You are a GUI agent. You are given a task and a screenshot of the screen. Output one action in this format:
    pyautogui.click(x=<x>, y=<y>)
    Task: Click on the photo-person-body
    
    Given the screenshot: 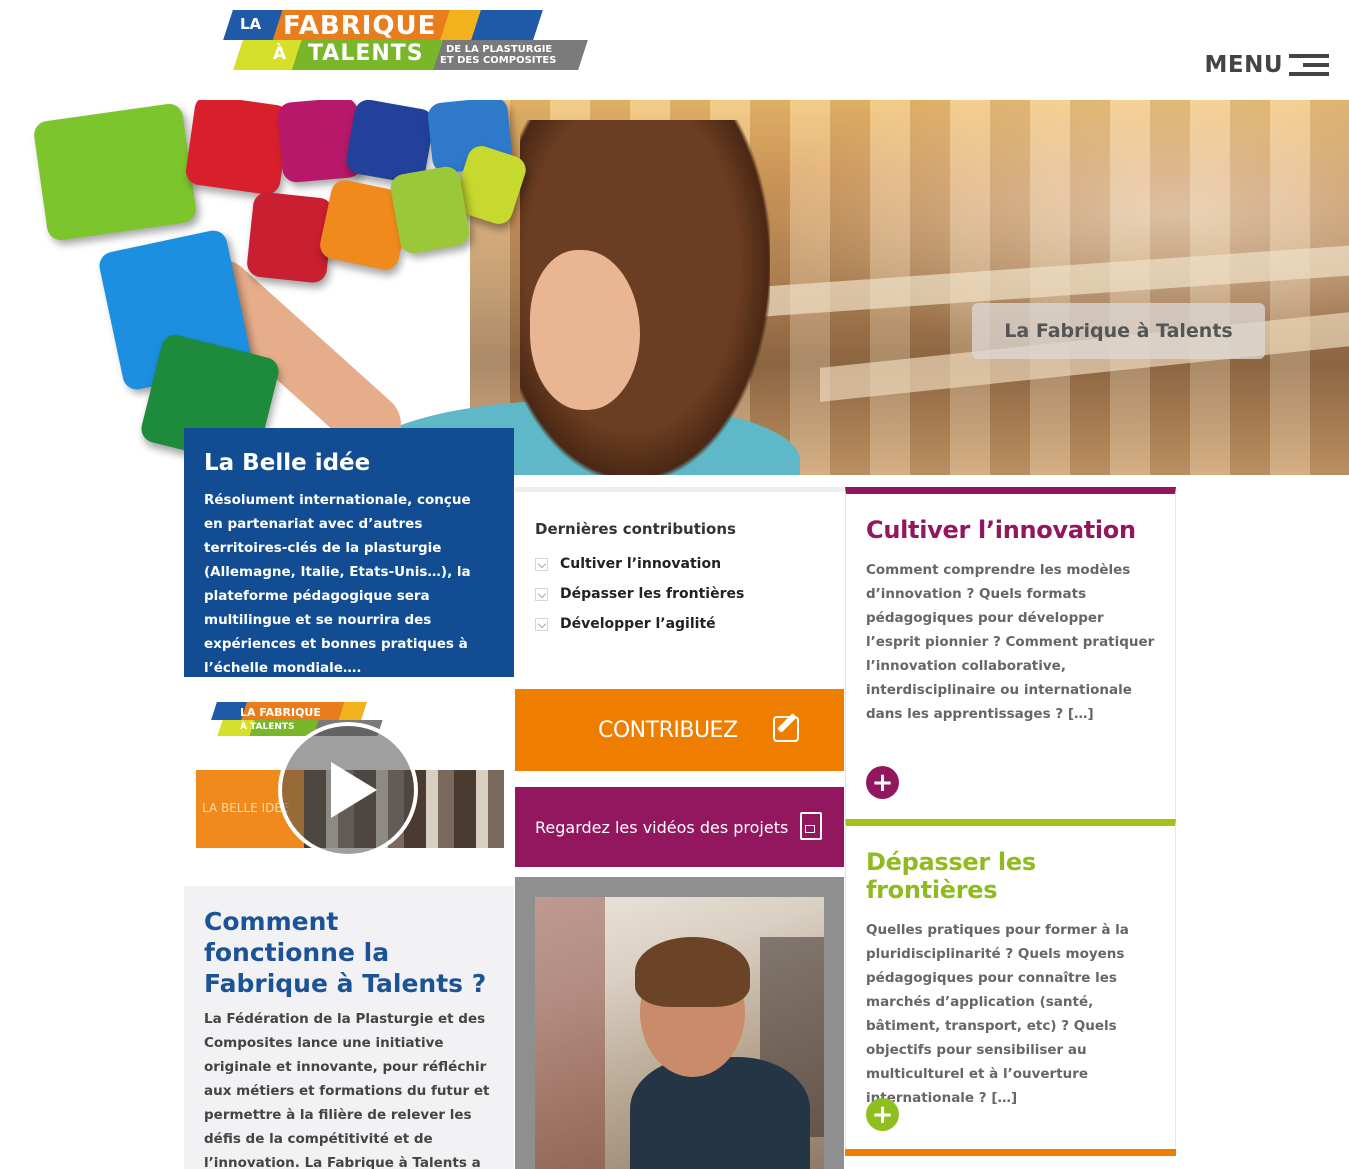 What is the action you would take?
    pyautogui.click(x=720, y=1113)
    